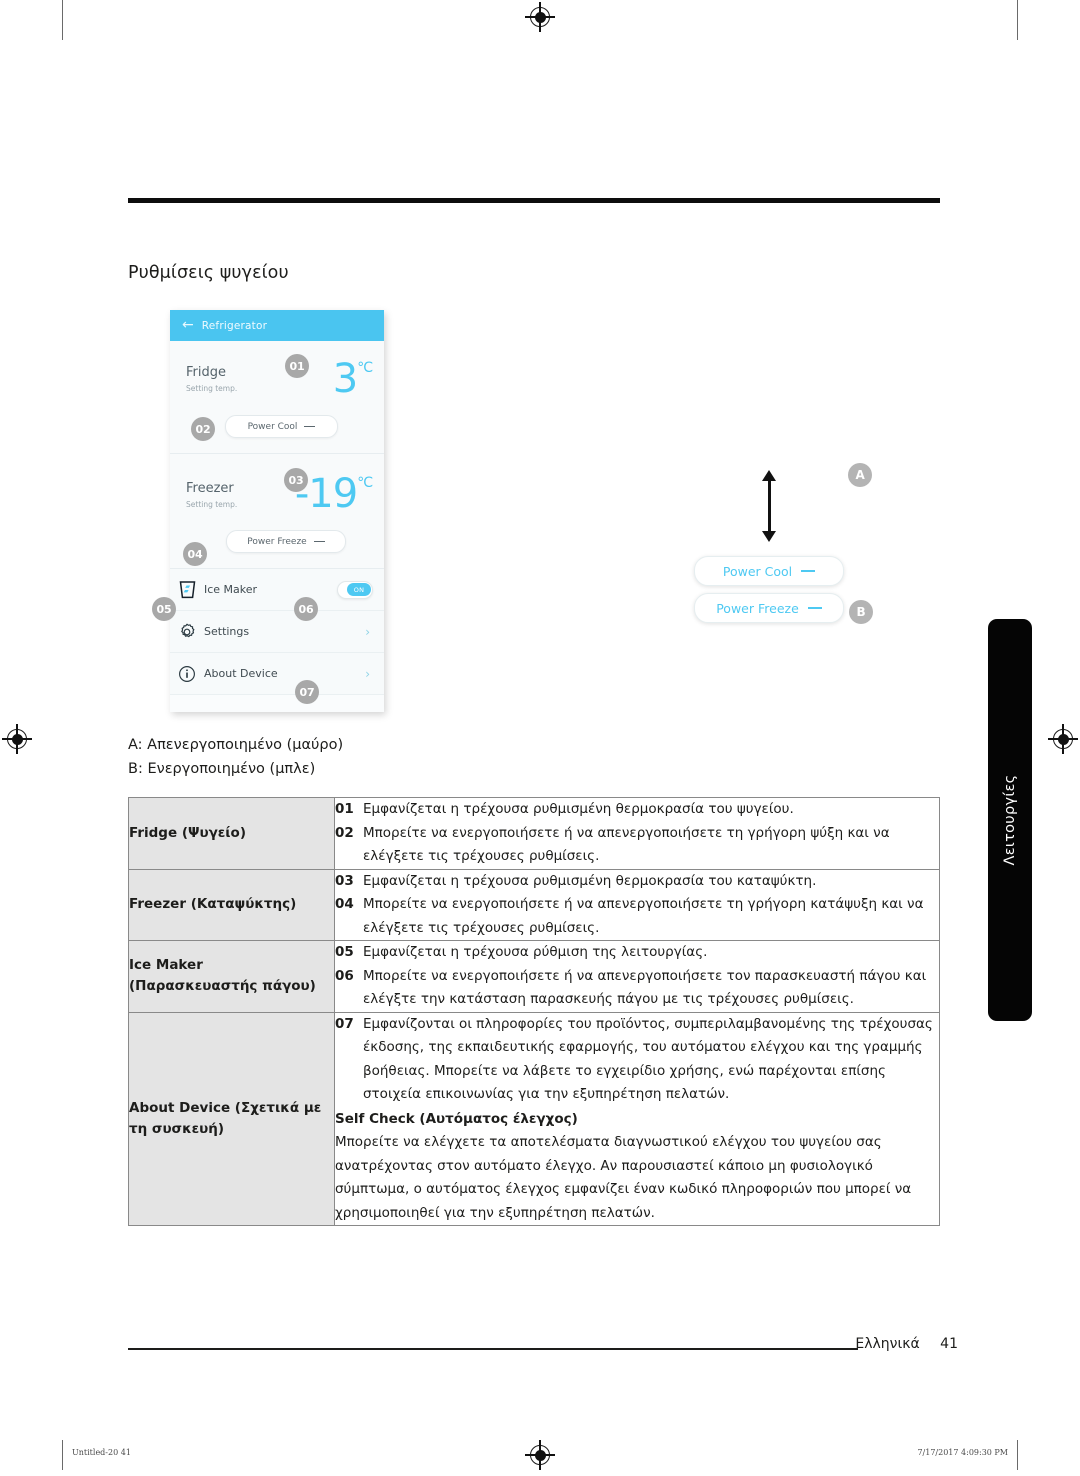 The width and height of the screenshot is (1080, 1476). Describe the element at coordinates (365, 483) in the screenshot. I see `freezer-temp-unit: °C` at that location.